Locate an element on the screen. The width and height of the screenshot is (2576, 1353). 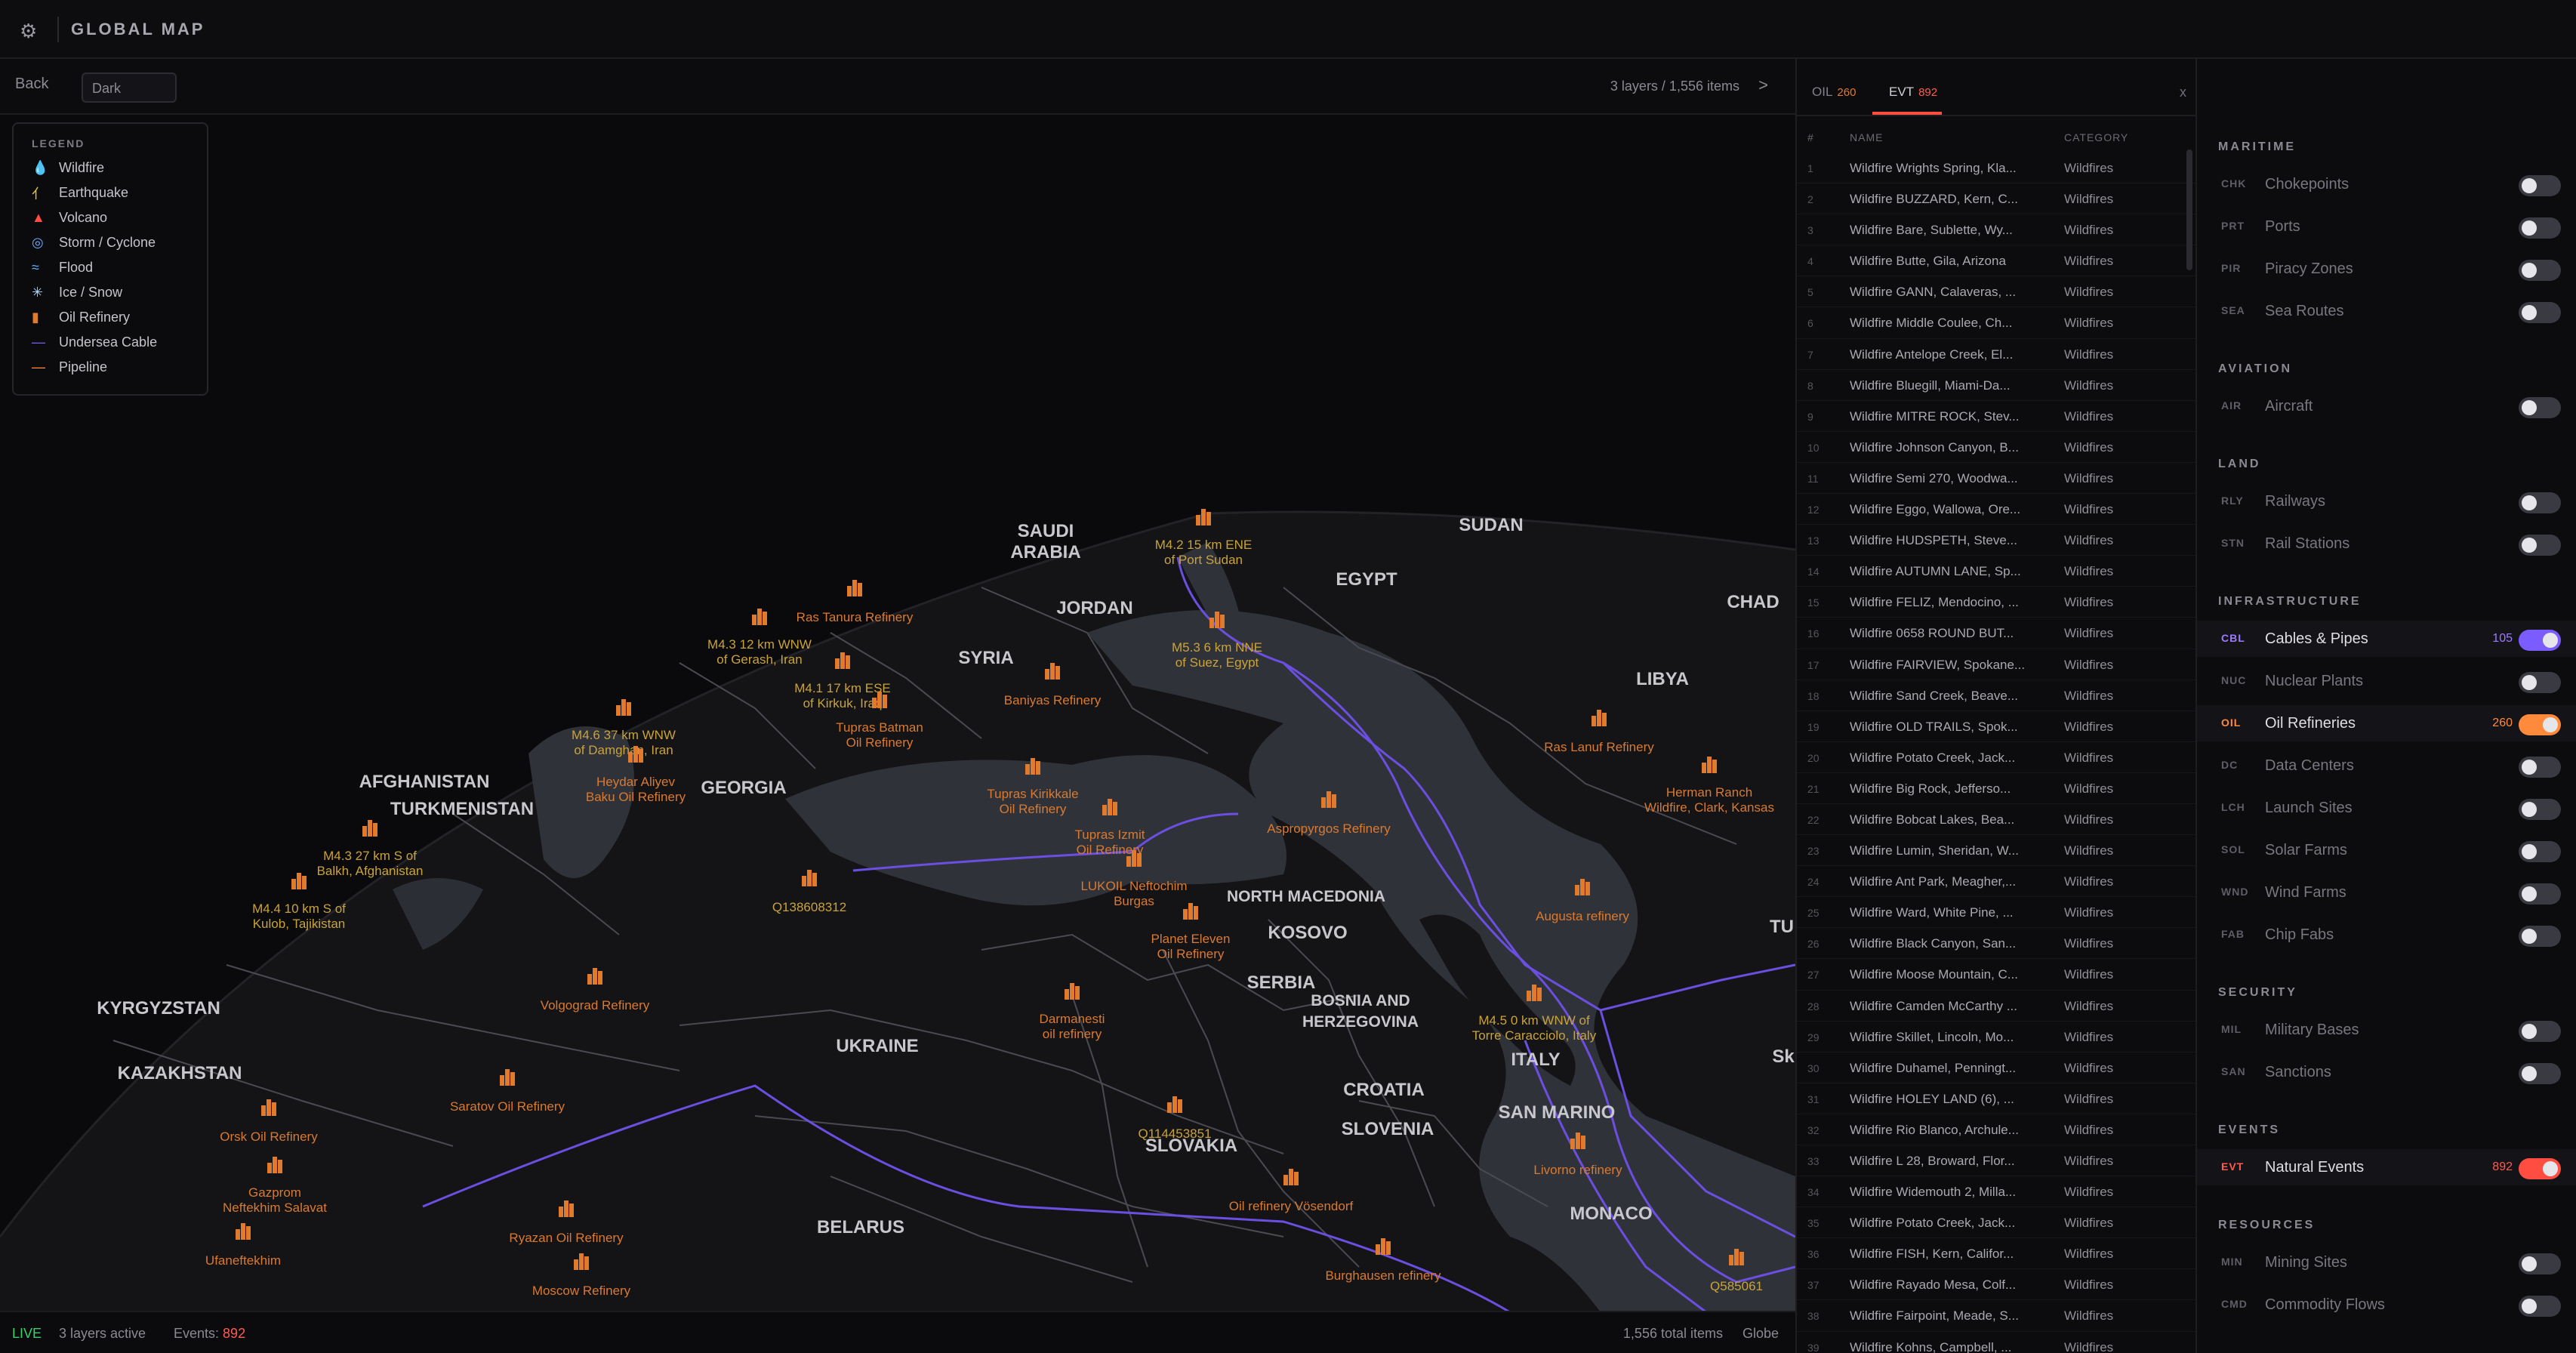
chevron-right-icon: > is located at coordinates (1763, 85).